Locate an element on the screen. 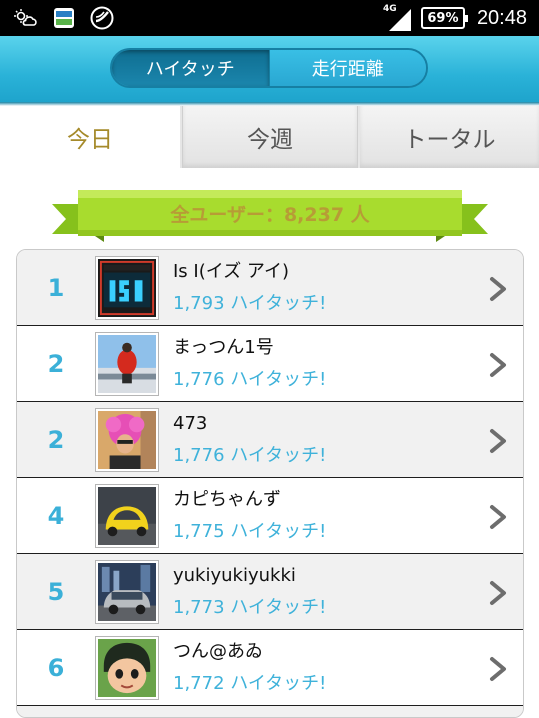 This screenshot has width=539, height=718. high-touch-count: 1,775 ハイタッチ! is located at coordinates (250, 531).